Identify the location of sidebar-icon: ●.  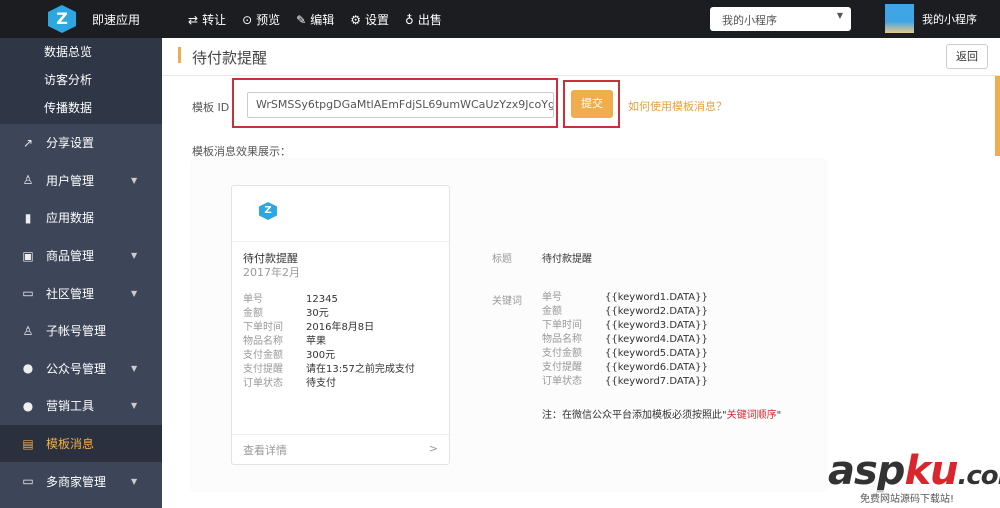
(28, 368).